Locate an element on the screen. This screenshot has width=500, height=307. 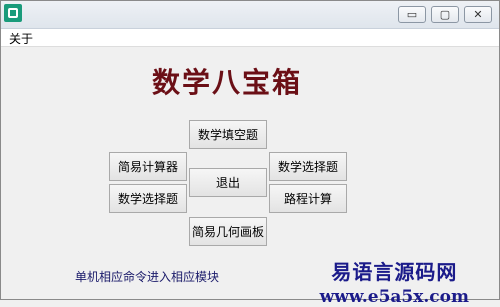
app-icon is located at coordinates (13, 13).